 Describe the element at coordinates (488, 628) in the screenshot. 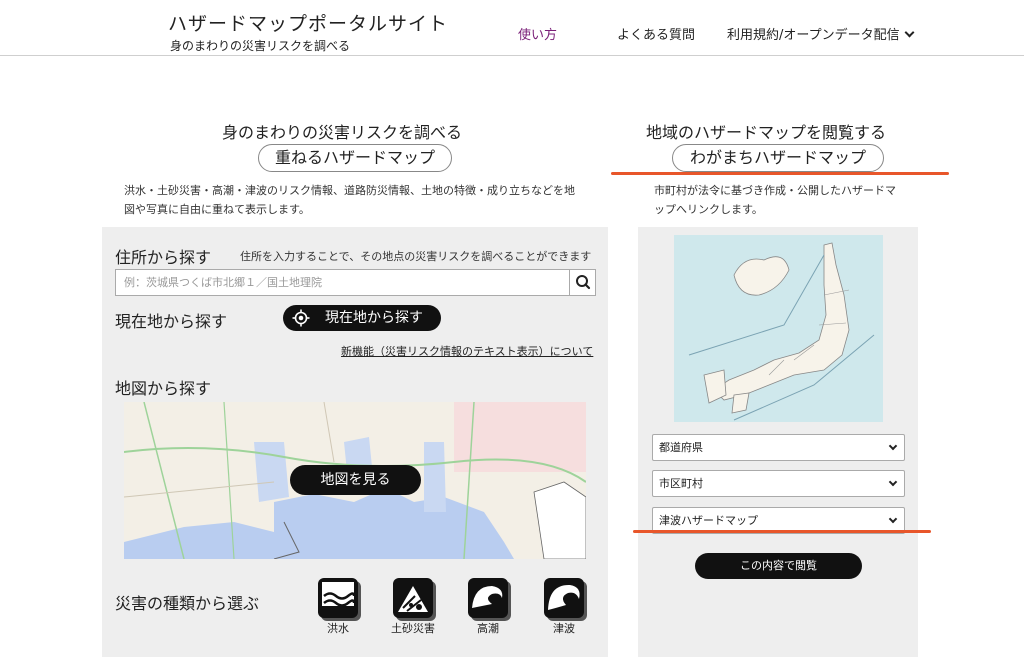

I see `storm-surge-label: 高潮` at that location.